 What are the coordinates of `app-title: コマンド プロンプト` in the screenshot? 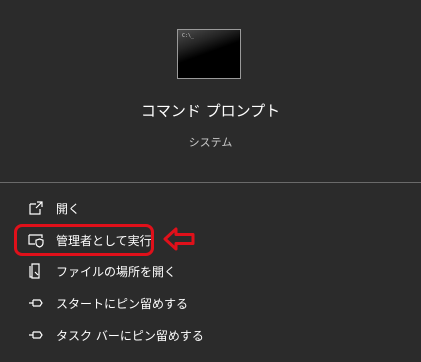 It's located at (210, 111).